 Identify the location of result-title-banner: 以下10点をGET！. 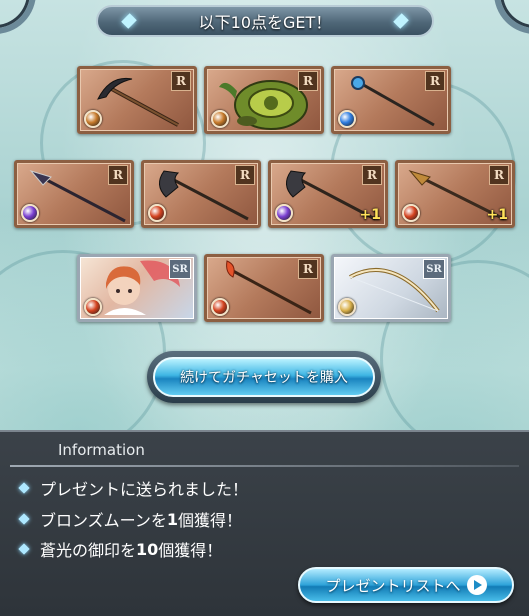
(265, 21).